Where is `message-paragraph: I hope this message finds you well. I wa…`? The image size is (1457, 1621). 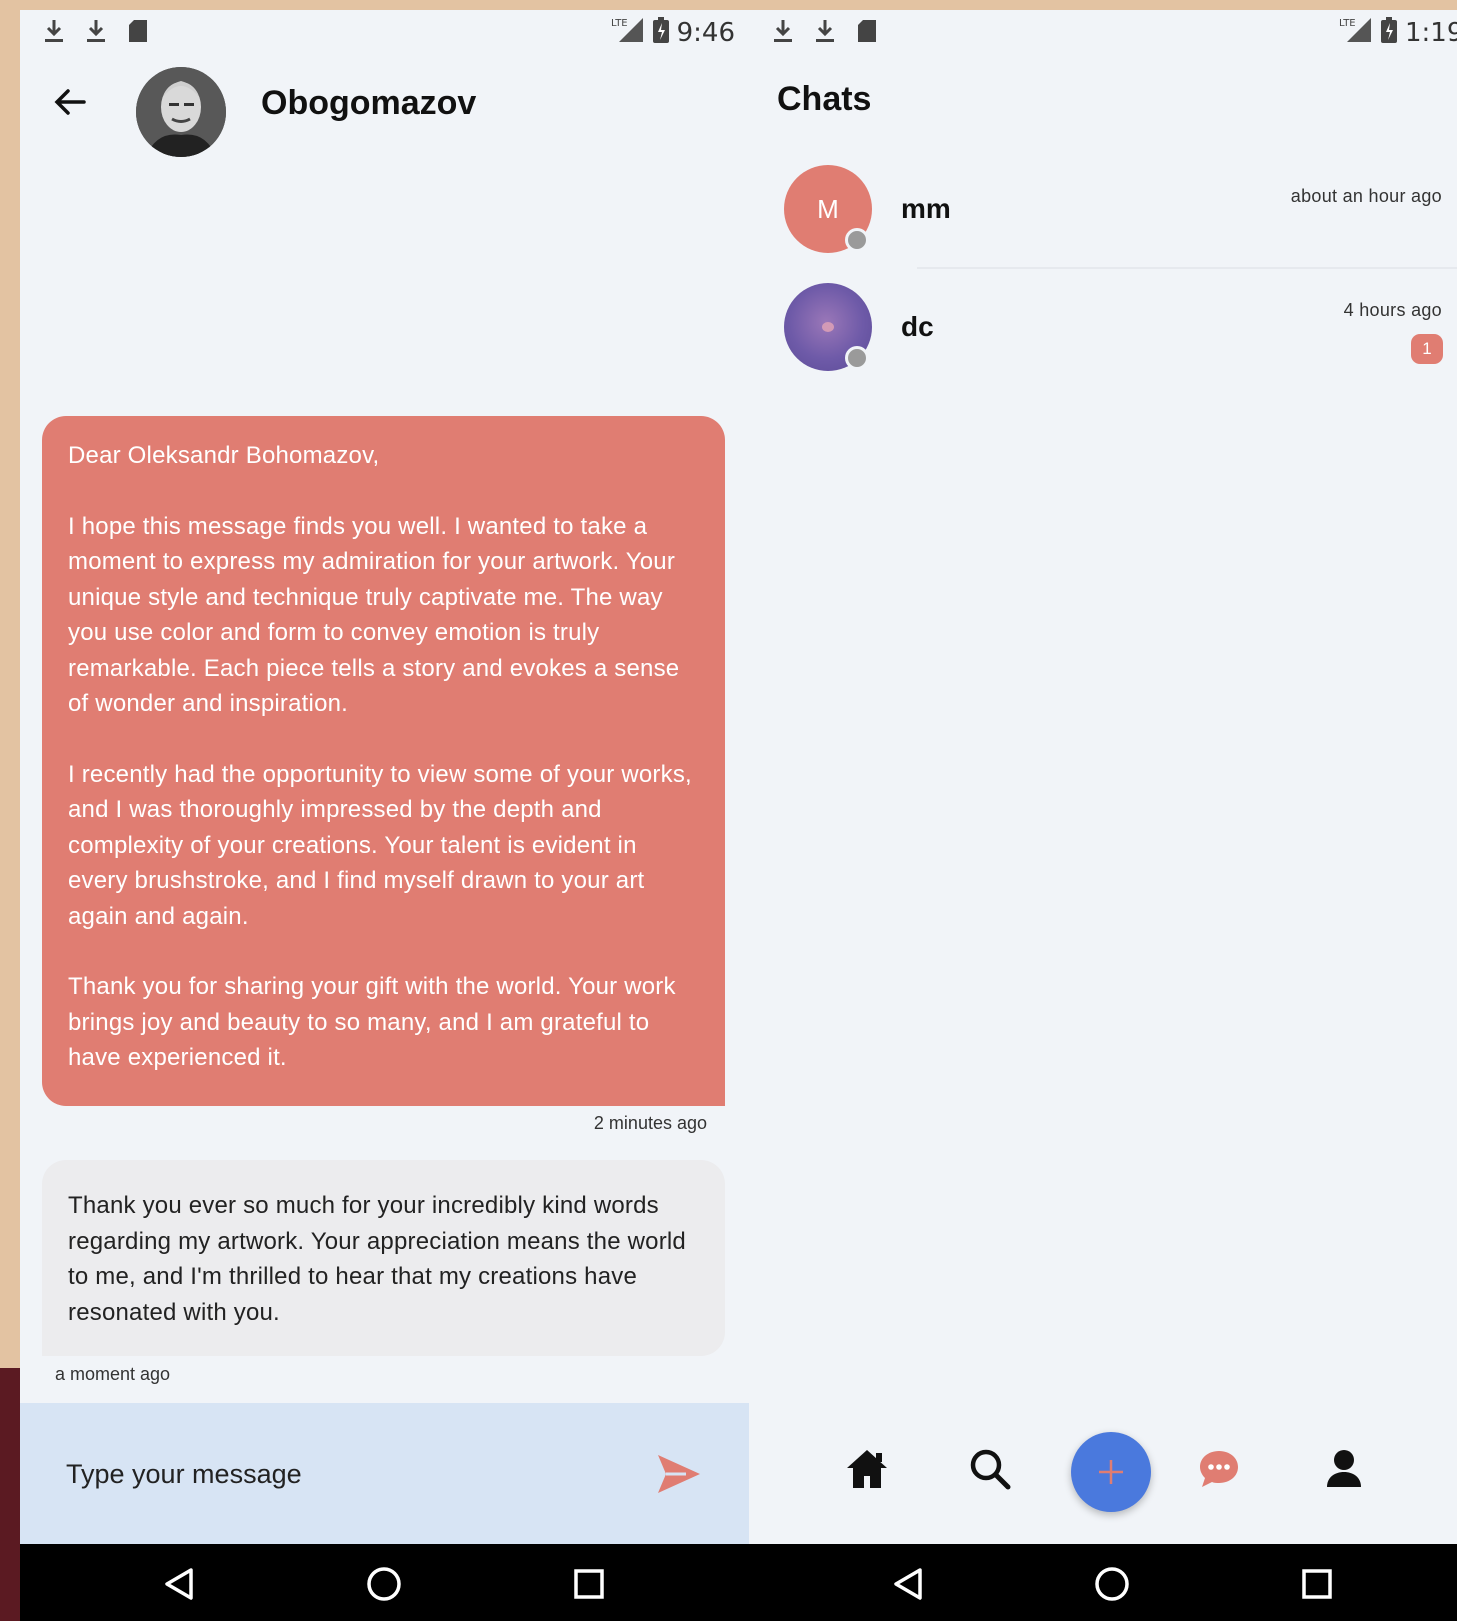
message-paragraph: I hope this message finds you well. I wa… is located at coordinates (374, 615).